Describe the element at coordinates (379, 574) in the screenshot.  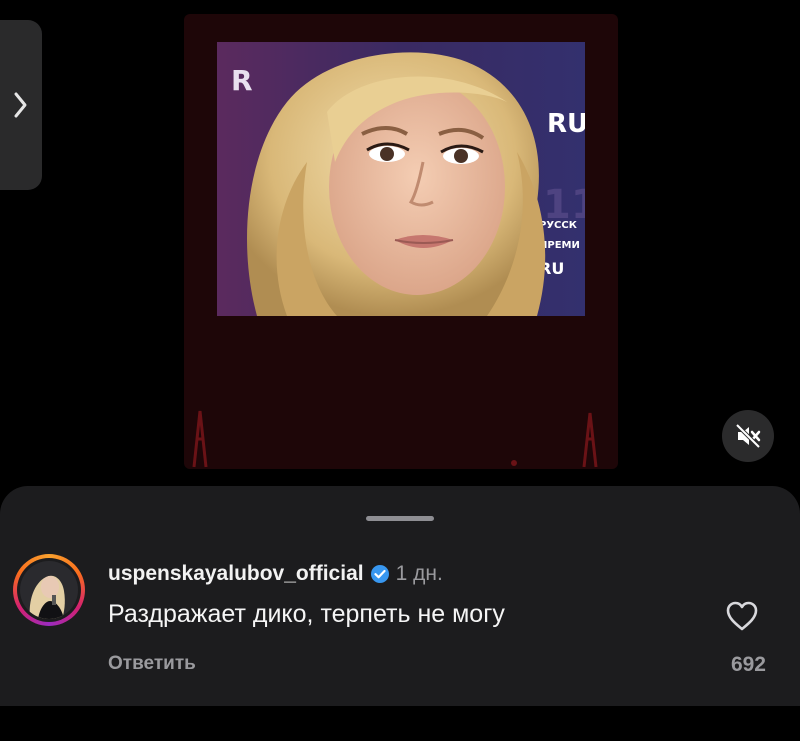
I see `verified-badge-icon` at that location.